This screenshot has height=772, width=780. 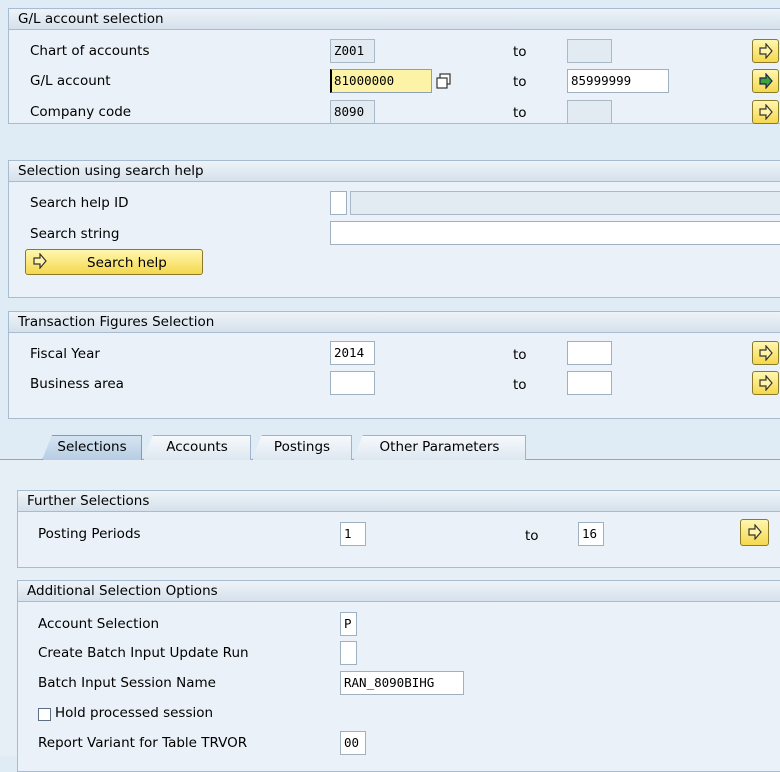 What do you see at coordinates (70, 81) in the screenshot?
I see `gl-account-label: G/L account` at bounding box center [70, 81].